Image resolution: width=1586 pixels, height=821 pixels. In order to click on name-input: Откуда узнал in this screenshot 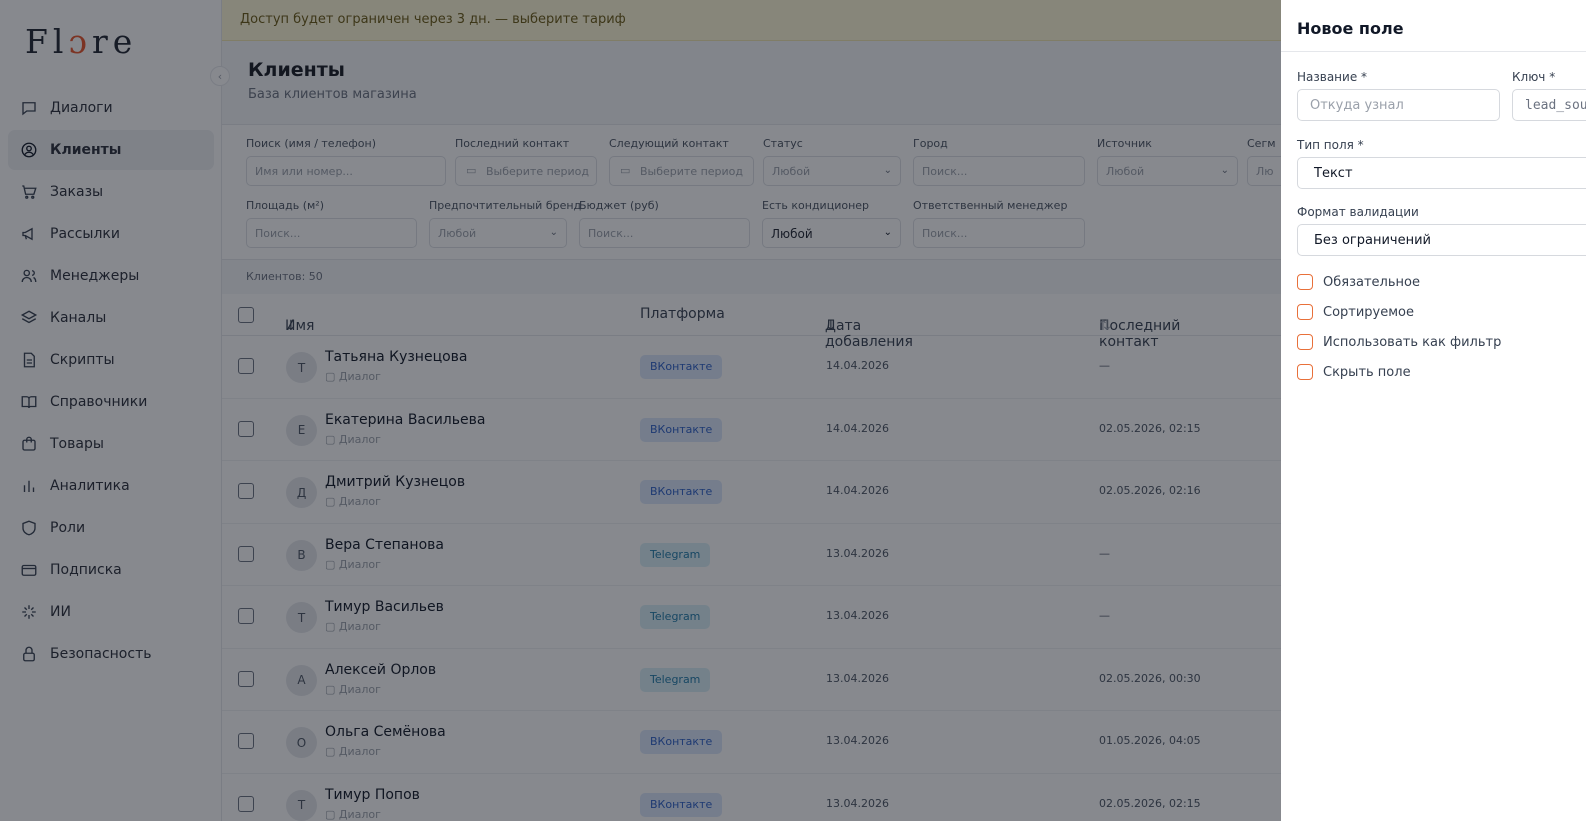, I will do `click(1398, 105)`.